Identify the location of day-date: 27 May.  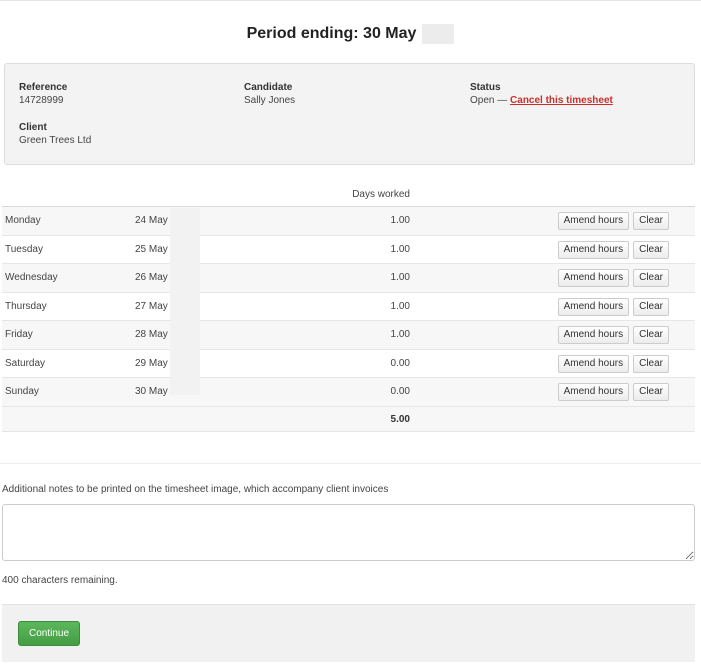
(151, 306).